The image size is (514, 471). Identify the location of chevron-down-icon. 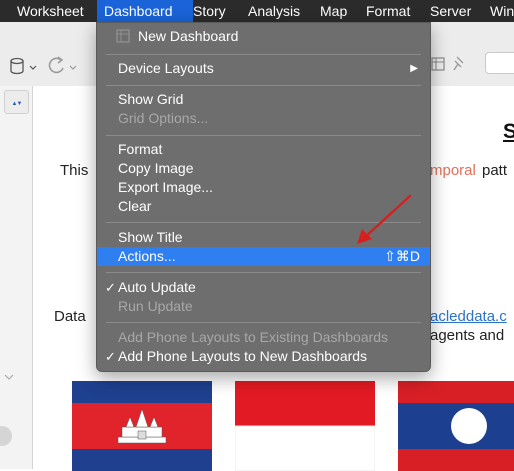
(9, 377).